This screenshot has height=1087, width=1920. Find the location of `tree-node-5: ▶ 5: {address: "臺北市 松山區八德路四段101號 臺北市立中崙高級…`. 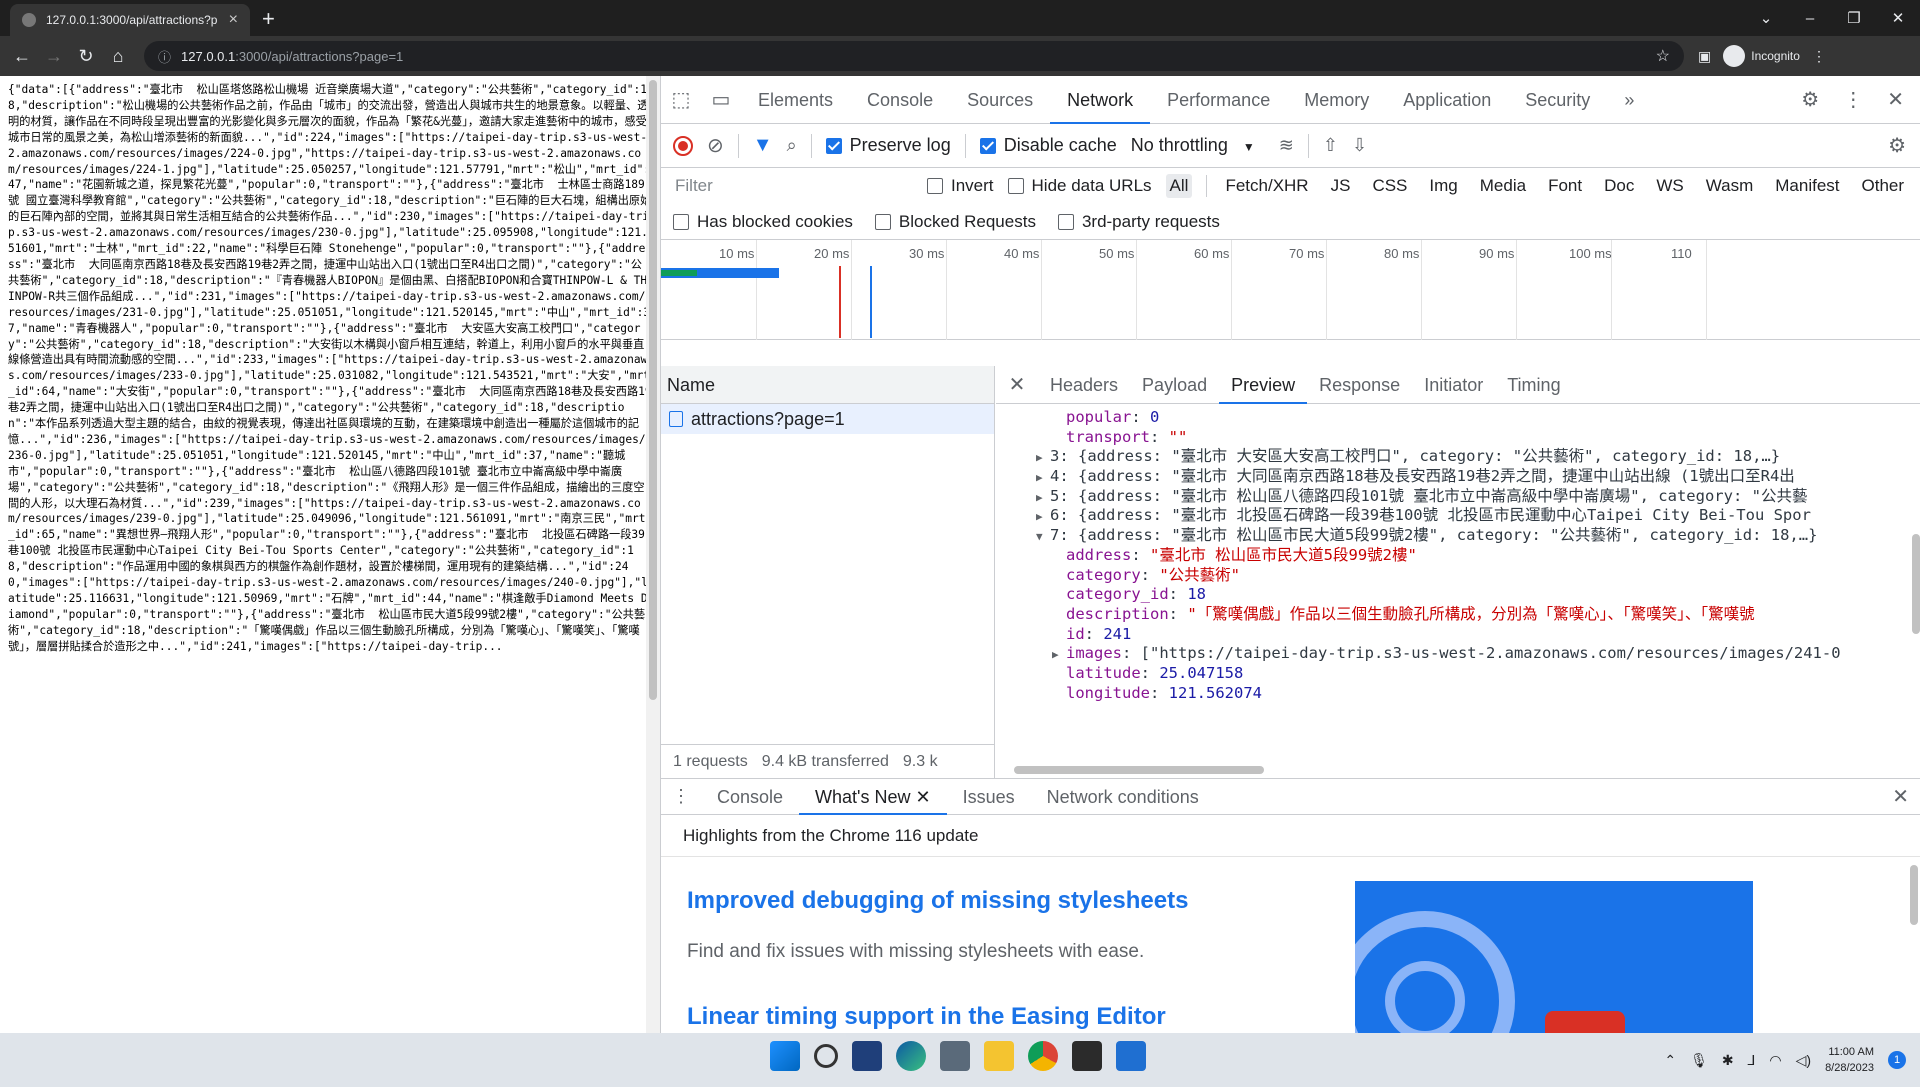

tree-node-5: ▶ 5: {address: "臺北市 松山區八德路四段101號 臺北市立中崙高級… is located at coordinates (1453, 497).